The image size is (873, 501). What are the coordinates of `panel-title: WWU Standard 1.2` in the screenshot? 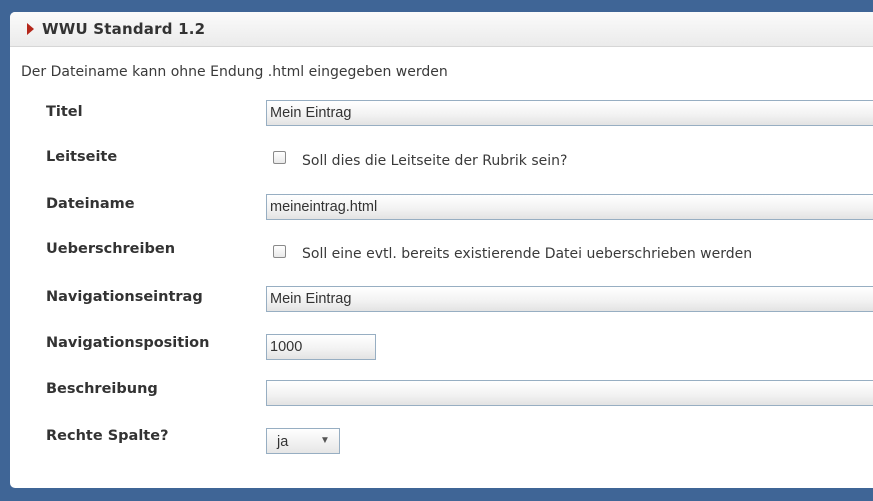 It's located at (124, 29).